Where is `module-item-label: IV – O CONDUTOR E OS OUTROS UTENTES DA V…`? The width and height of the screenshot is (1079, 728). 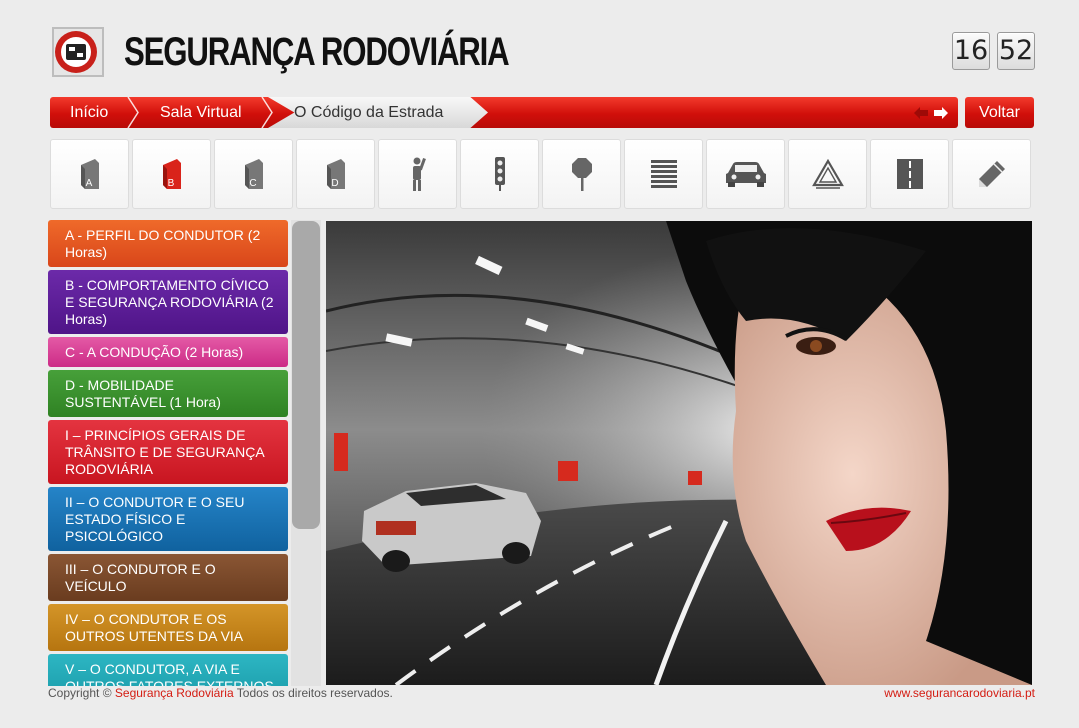 module-item-label: IV – O CONDUTOR E OS OUTROS UTENTES DA V… is located at coordinates (154, 627).